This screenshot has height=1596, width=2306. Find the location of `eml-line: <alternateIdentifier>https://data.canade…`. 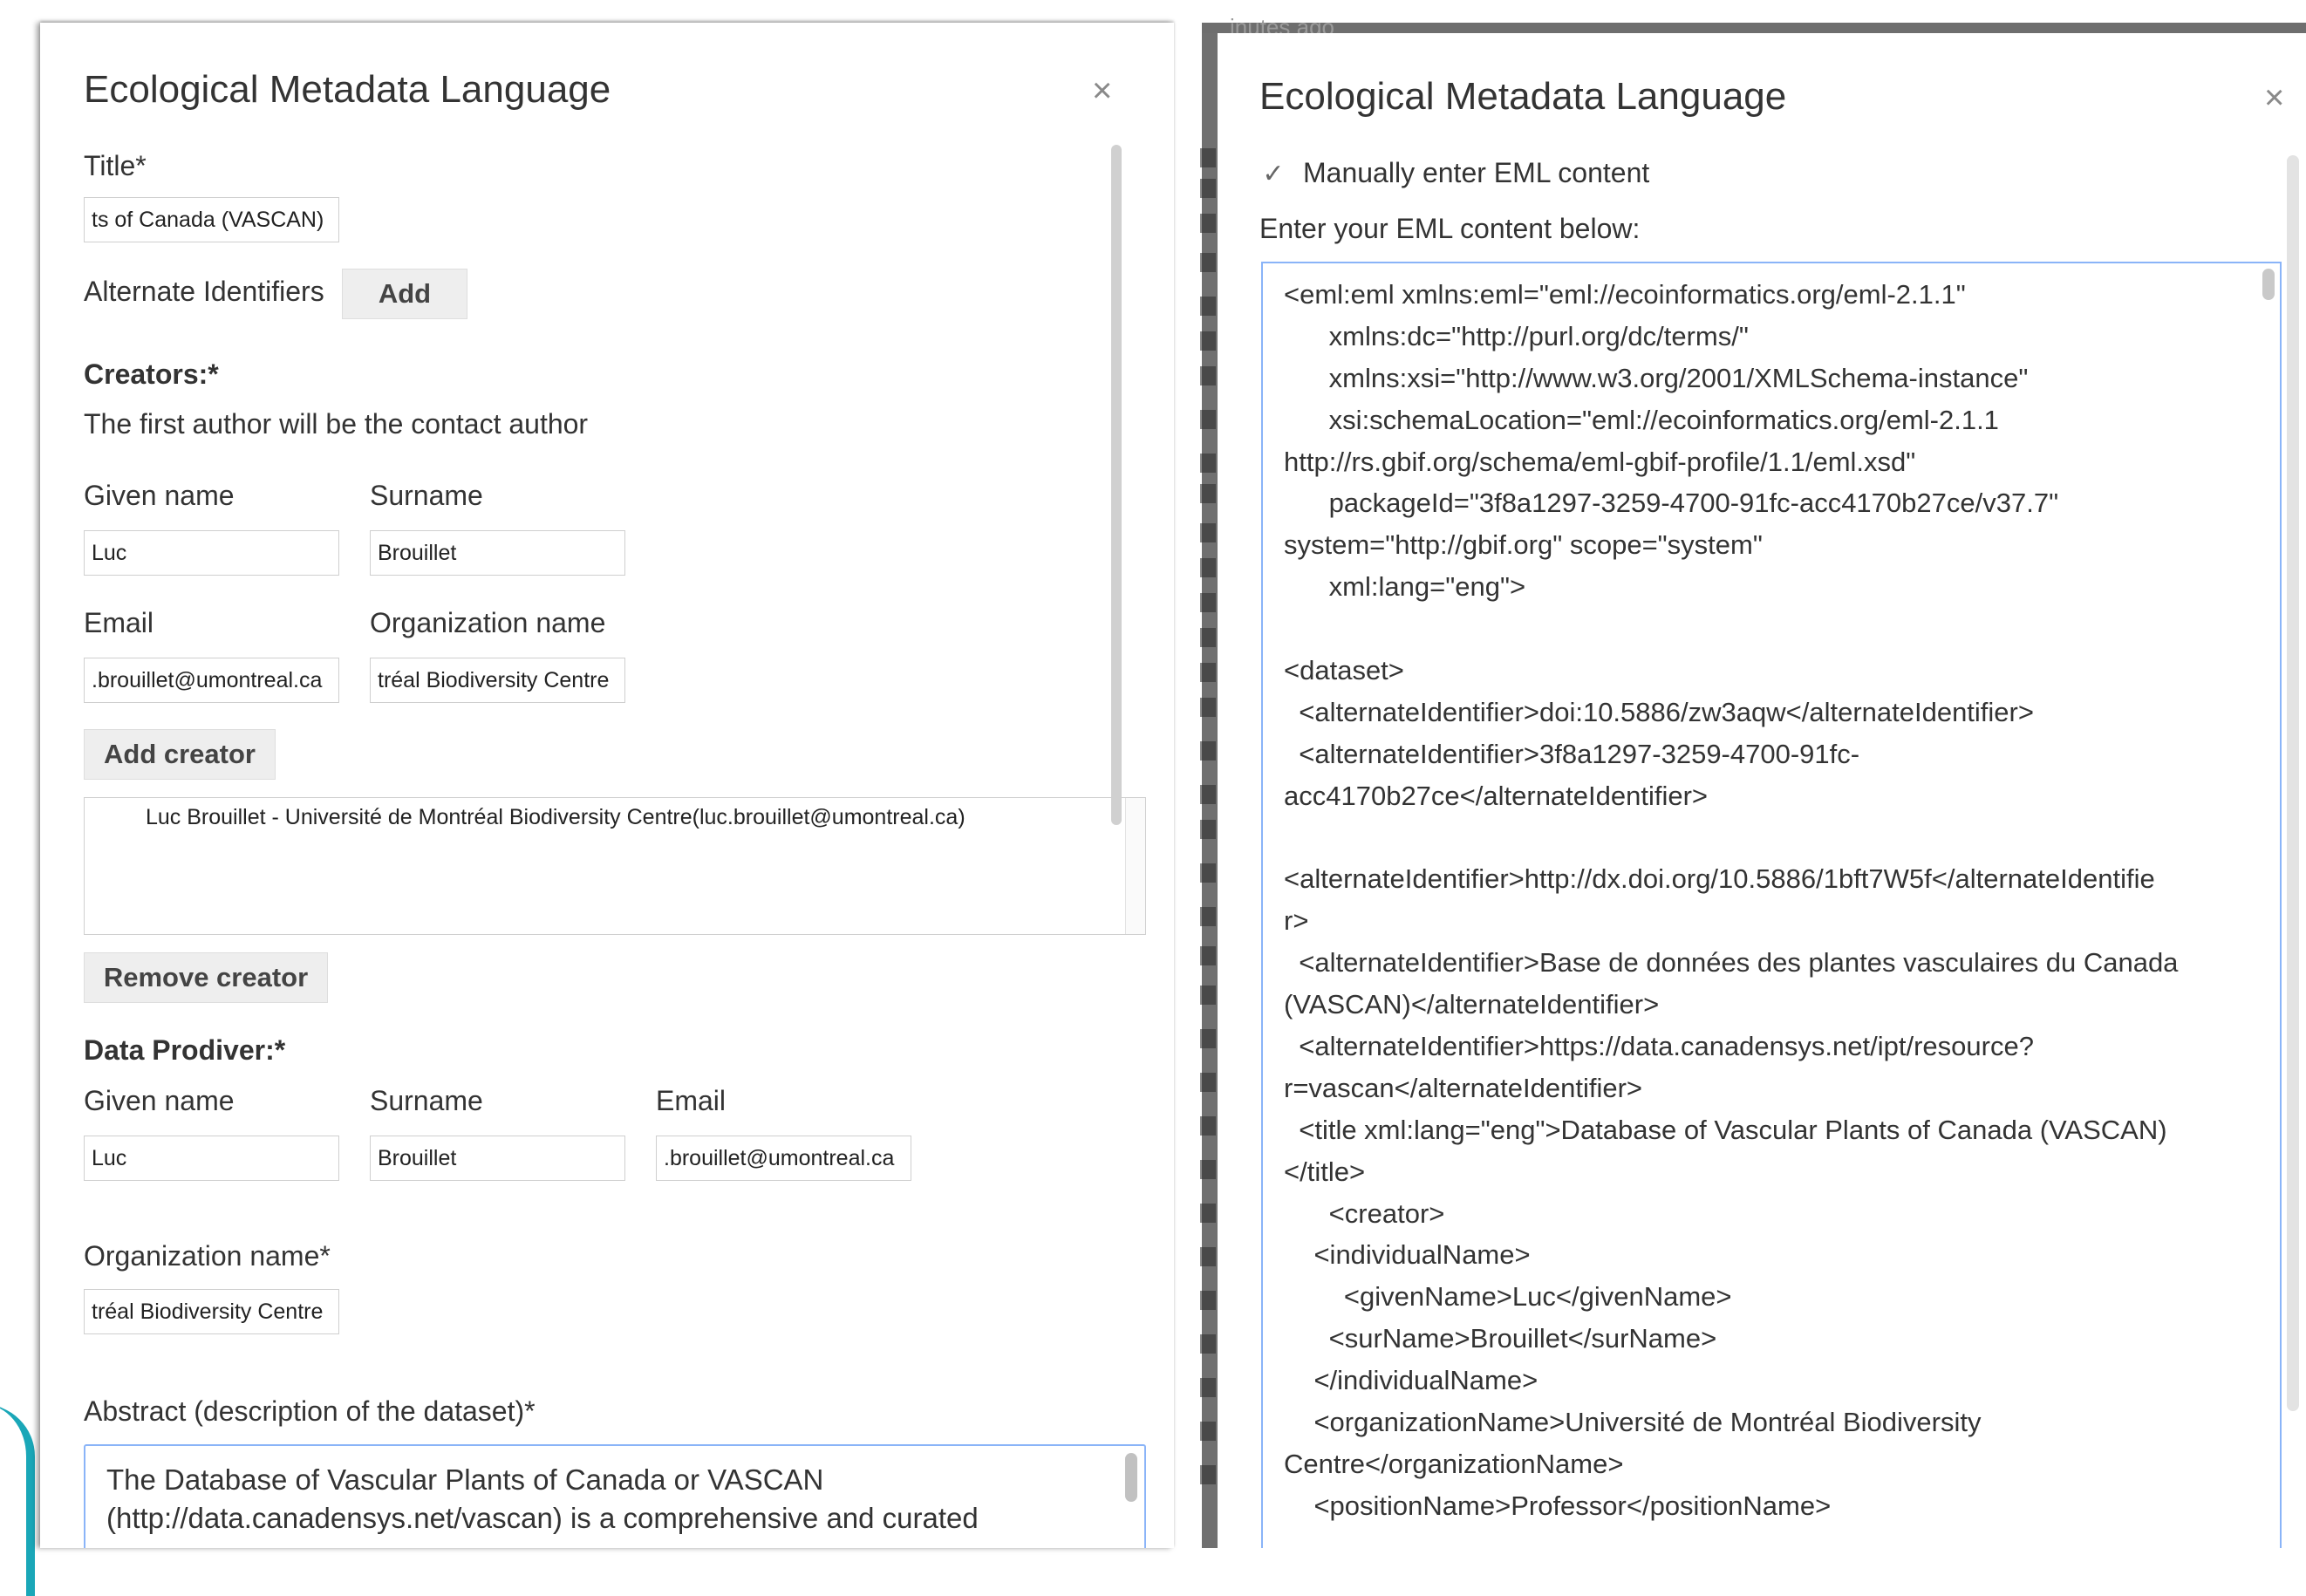

eml-line: <alternateIdentifier>https://data.canade… is located at coordinates (1659, 1046).